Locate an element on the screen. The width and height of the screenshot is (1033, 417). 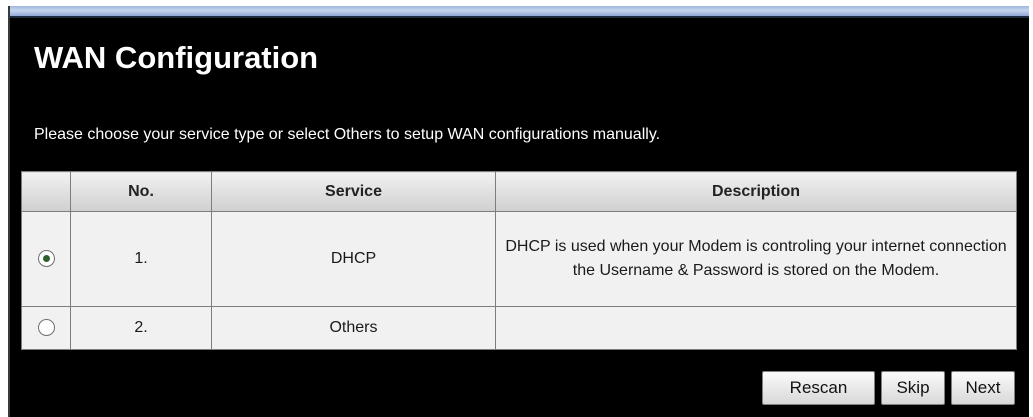
header-number: No. is located at coordinates (141, 191).